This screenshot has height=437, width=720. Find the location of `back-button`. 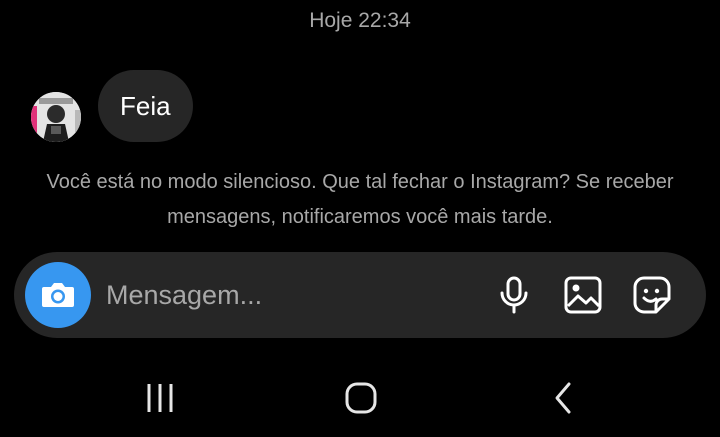

back-button is located at coordinates (563, 397).